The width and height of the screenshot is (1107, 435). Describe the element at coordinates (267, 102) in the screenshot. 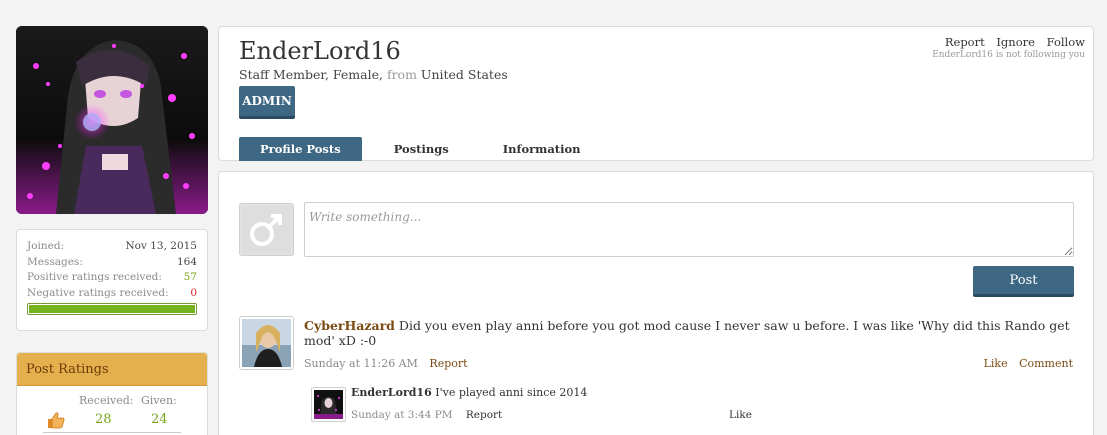

I see `admin-badge: ADMIN` at that location.